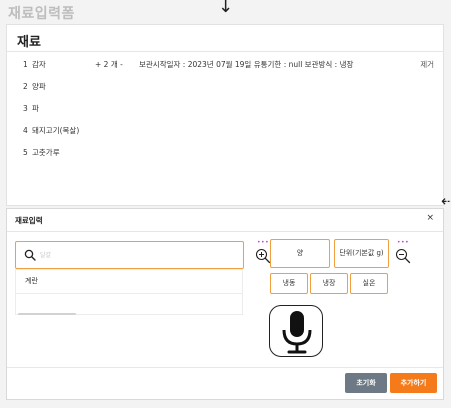 The image size is (451, 408). I want to click on ingredient-number: 4, so click(25, 130).